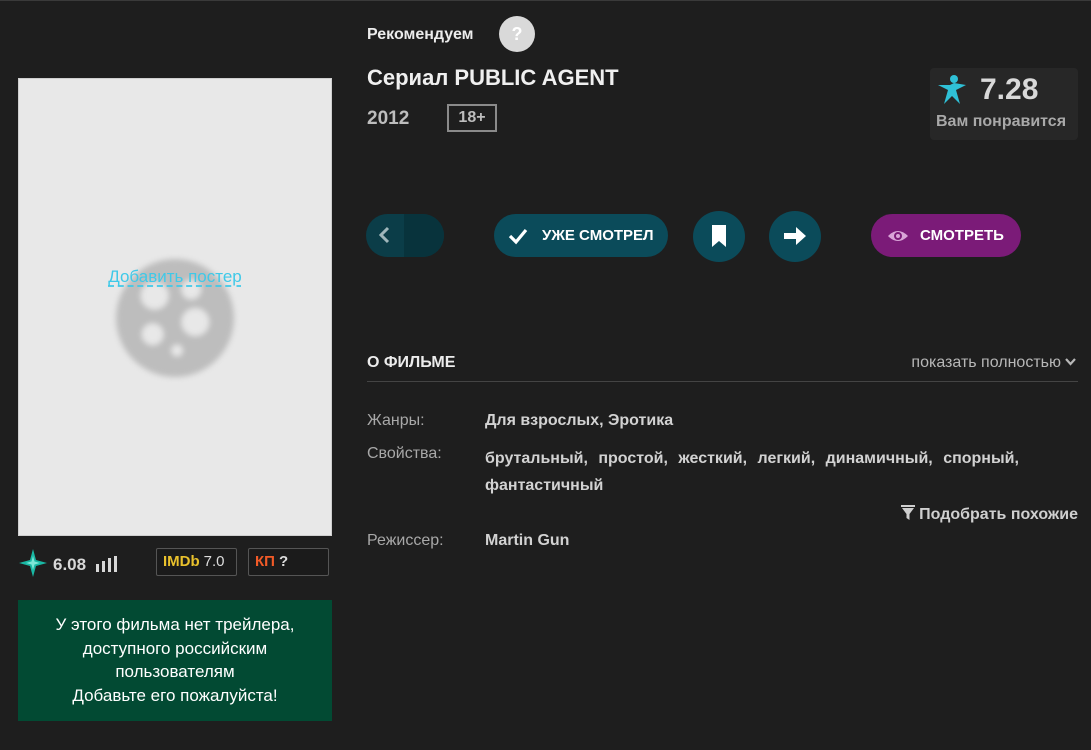 The width and height of the screenshot is (1091, 750). I want to click on property-link: спорный,, so click(981, 458).